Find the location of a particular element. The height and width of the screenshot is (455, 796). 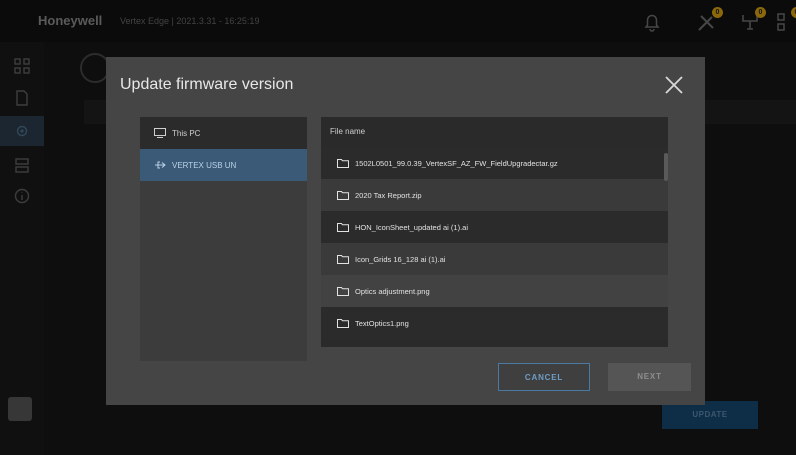

file-row: HON_IconSheet_updated ai (1).ai is located at coordinates (494, 227).